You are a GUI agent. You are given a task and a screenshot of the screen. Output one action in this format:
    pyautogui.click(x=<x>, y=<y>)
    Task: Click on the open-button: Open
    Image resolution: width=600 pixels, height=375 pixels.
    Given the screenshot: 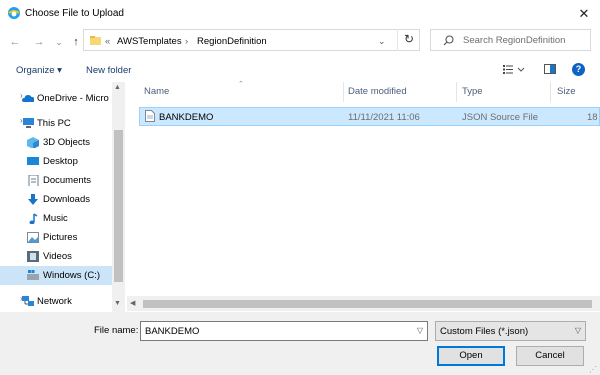 What is the action you would take?
    pyautogui.click(x=471, y=356)
    